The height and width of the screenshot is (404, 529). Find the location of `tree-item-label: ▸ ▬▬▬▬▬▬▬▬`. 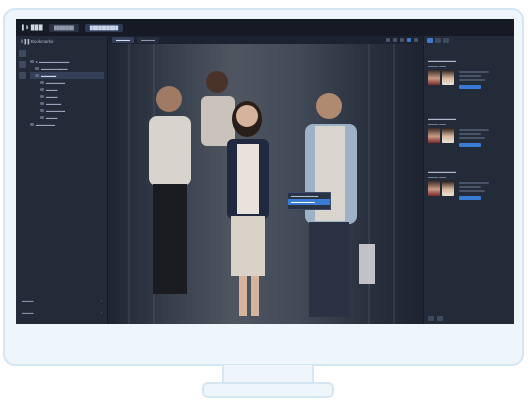

tree-item-label: ▸ ▬▬▬▬▬▬▬▬ is located at coordinates (53, 62).